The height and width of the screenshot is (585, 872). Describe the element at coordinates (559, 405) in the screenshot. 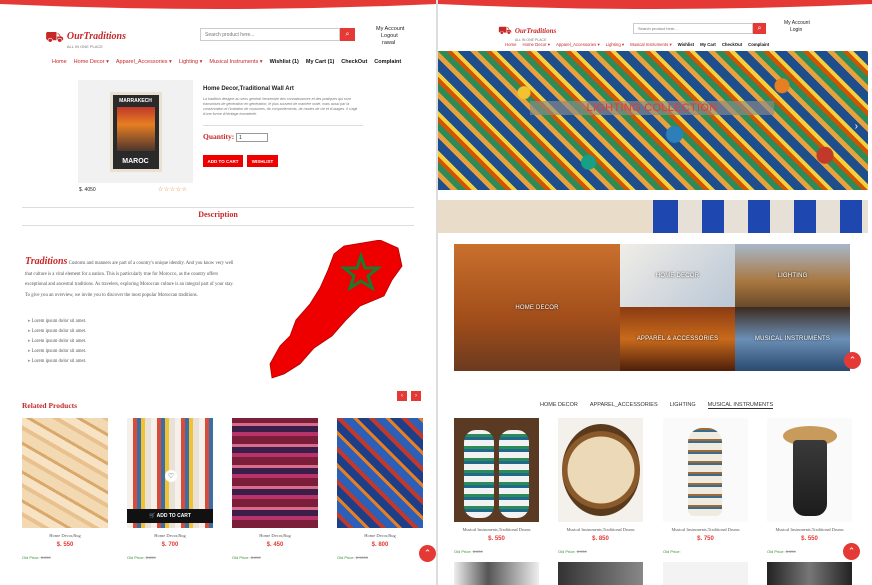

I see `tab-home-decor: HOME DECOR` at that location.